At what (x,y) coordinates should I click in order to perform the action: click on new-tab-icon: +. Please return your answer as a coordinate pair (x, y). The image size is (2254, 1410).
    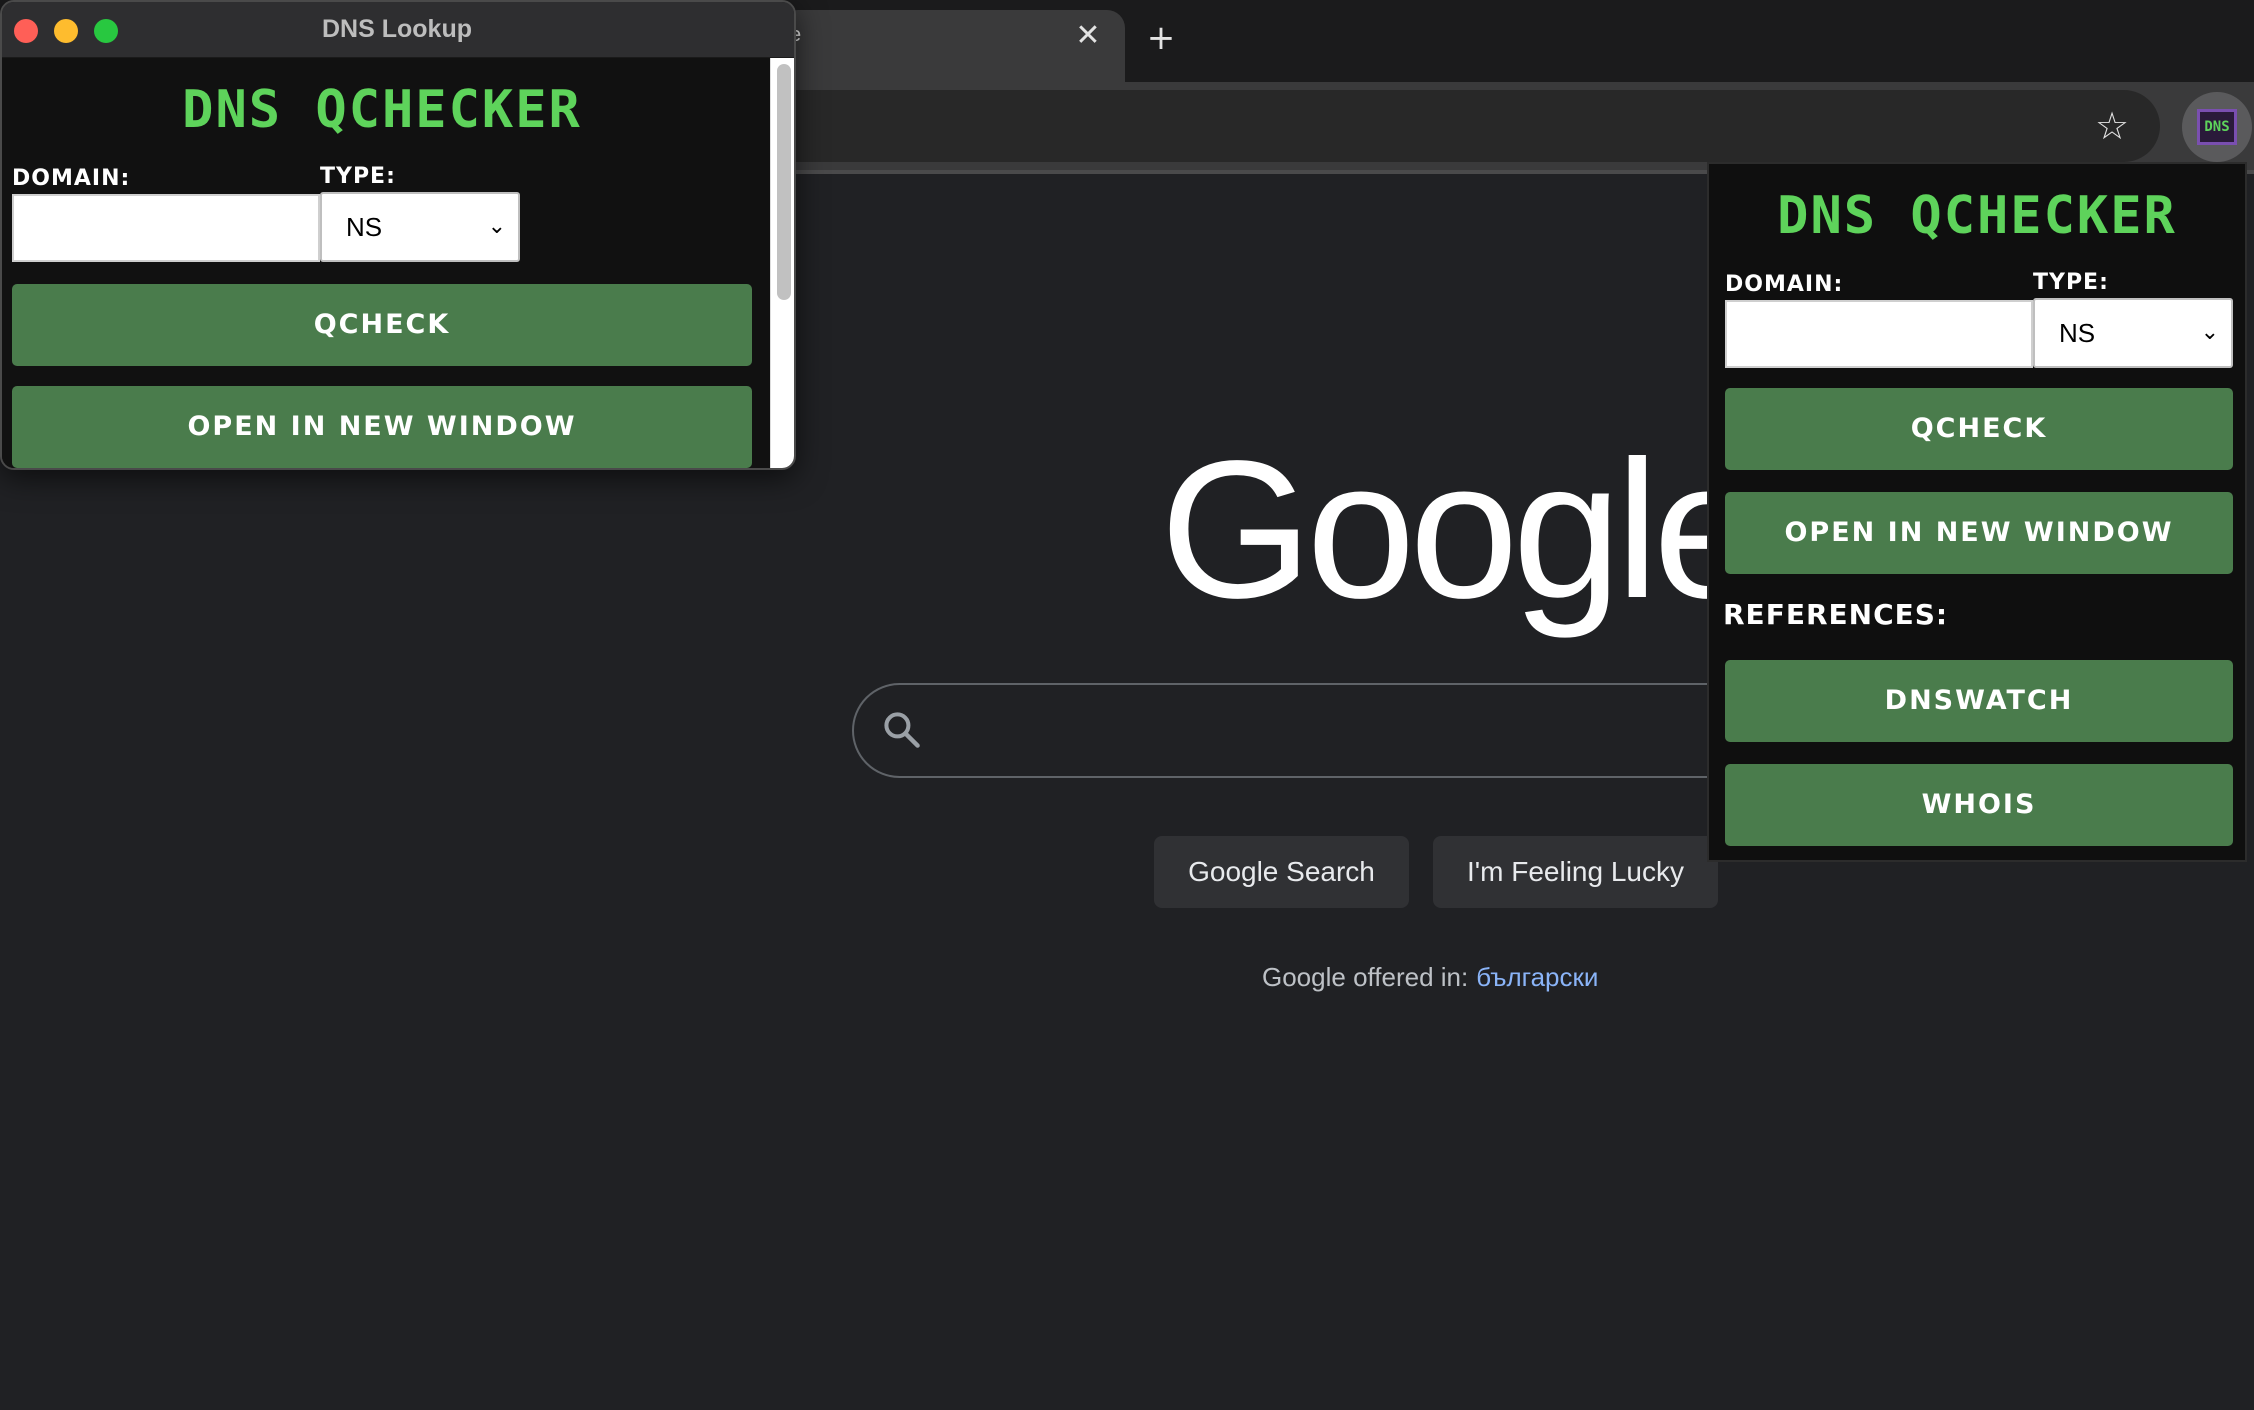
    Looking at the image, I should click on (1161, 39).